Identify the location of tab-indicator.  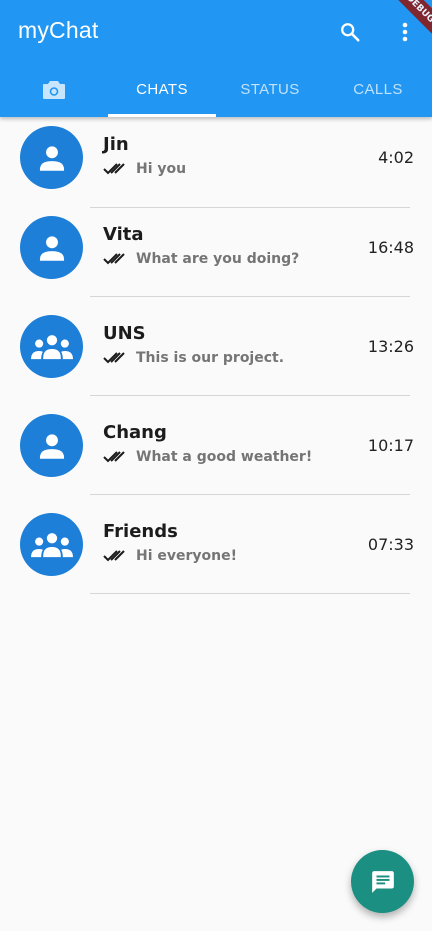
(162, 115).